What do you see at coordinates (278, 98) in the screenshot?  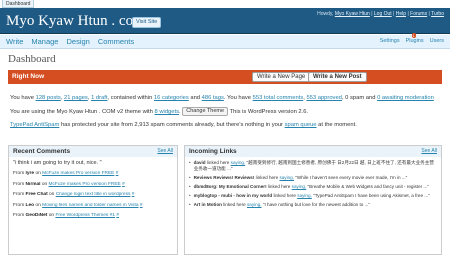 I see `total-comments-link: 553 total comments` at bounding box center [278, 98].